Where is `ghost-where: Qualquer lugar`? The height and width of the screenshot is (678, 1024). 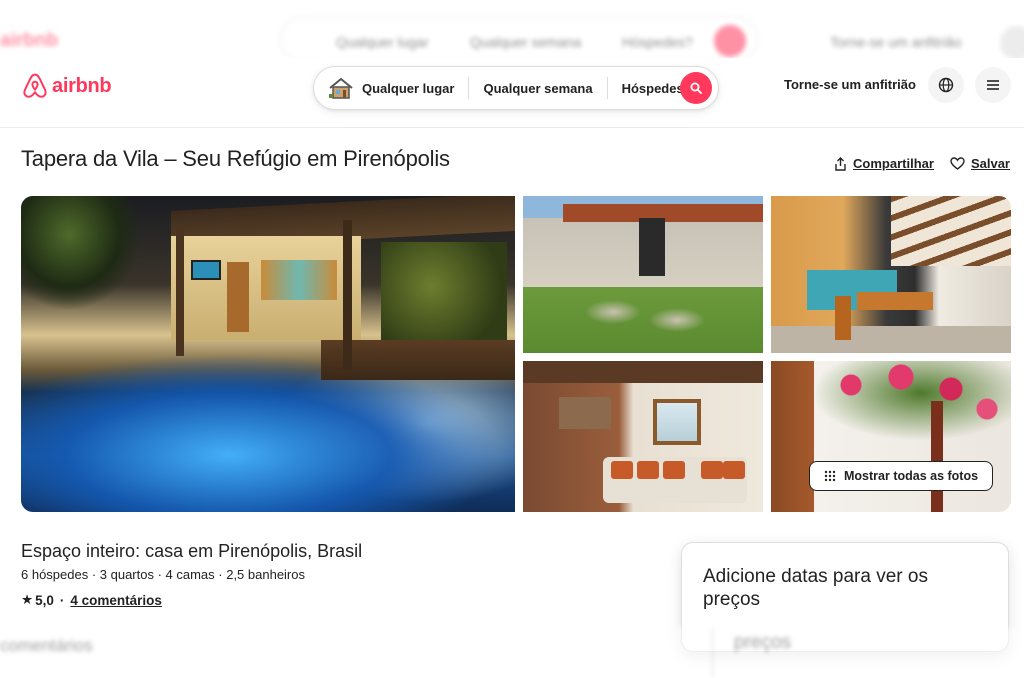 ghost-where: Qualquer lugar is located at coordinates (382, 42).